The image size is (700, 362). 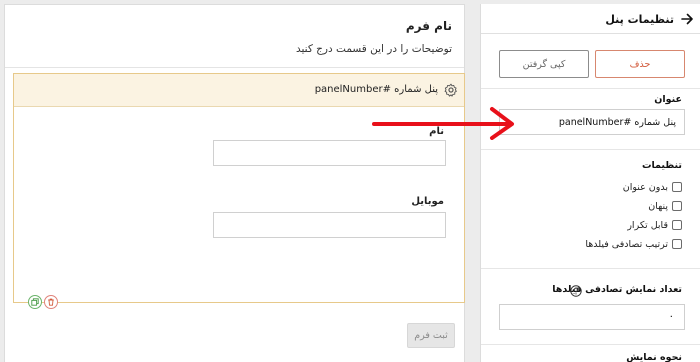 I want to click on mobile-input, so click(x=329, y=225).